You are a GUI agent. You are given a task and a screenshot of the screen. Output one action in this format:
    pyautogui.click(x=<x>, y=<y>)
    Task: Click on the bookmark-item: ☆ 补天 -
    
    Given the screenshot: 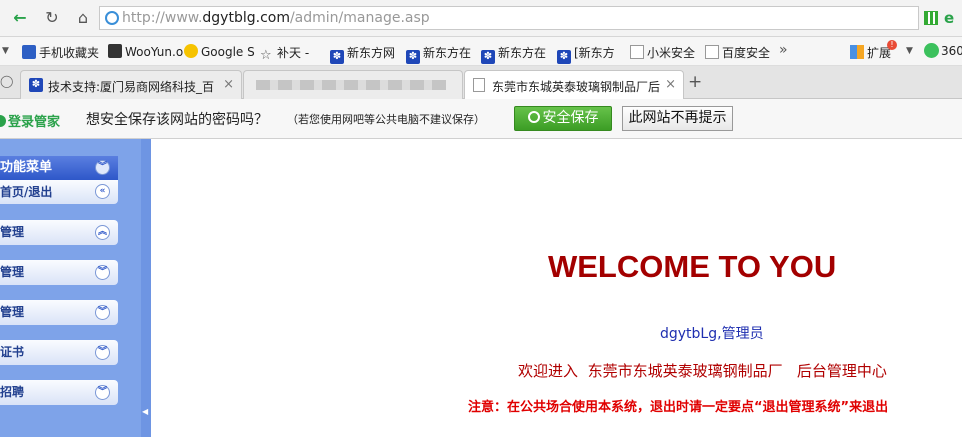 What is the action you would take?
    pyautogui.click(x=284, y=53)
    